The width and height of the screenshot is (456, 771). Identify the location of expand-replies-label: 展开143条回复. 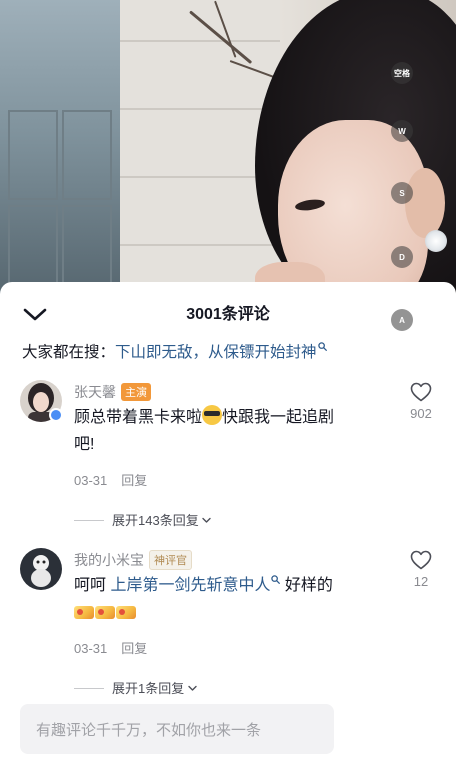
(155, 520).